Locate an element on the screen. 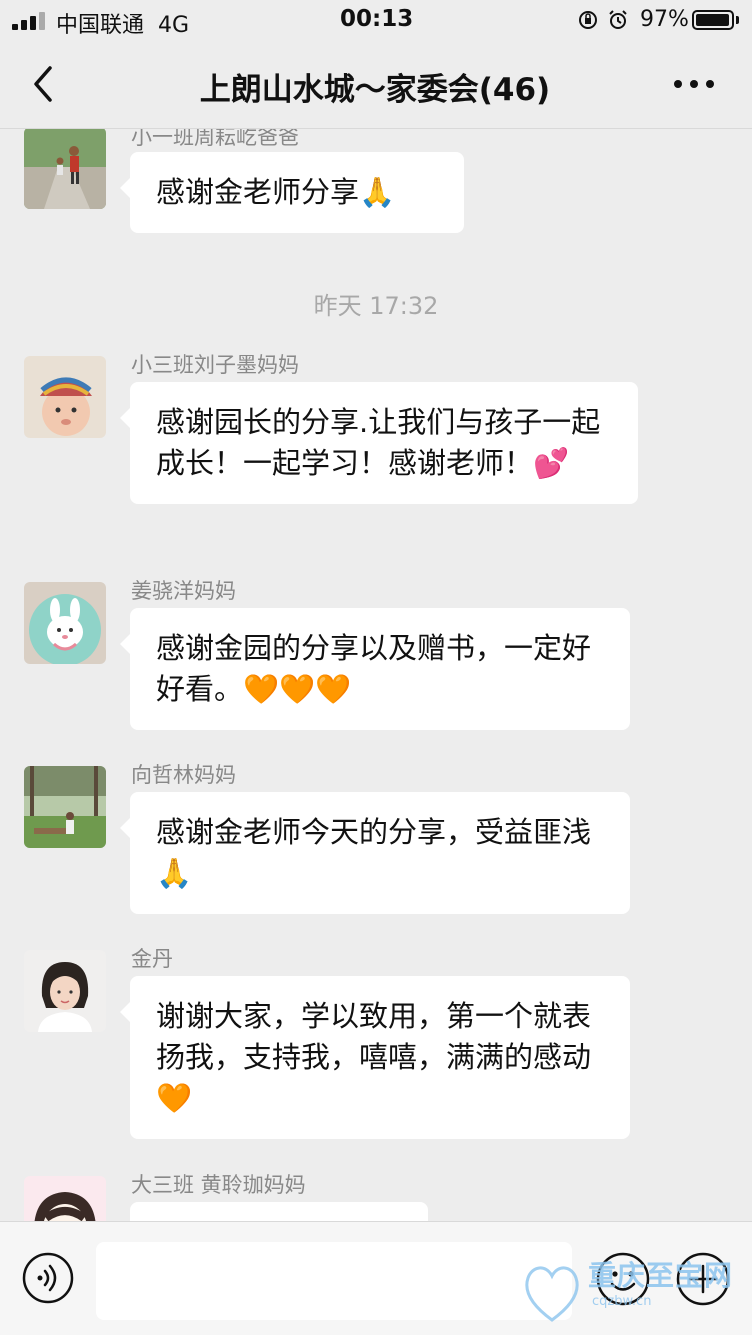 The image size is (752, 1335). message-bubble is located at coordinates (279, 1211).